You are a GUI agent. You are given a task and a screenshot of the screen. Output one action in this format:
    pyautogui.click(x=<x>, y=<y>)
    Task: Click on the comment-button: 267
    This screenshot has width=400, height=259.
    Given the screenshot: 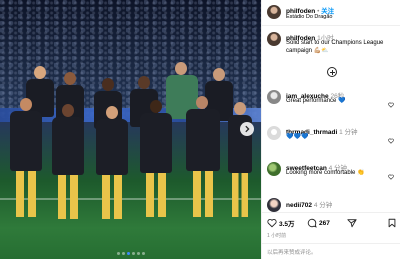 What is the action you would take?
    pyautogui.click(x=318, y=223)
    